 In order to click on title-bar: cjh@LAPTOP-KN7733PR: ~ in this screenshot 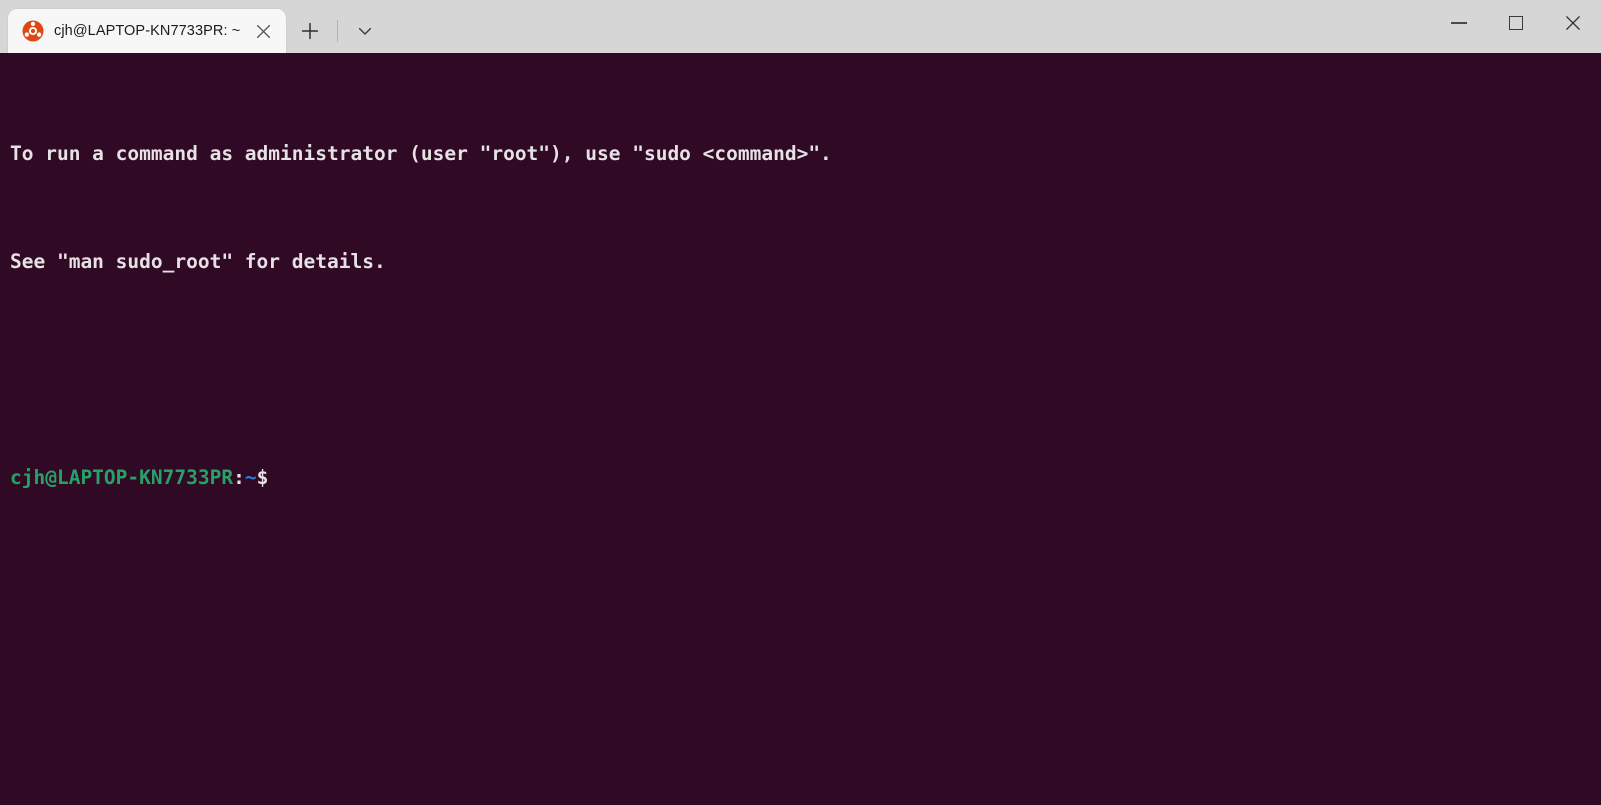, I will do `click(800, 26)`.